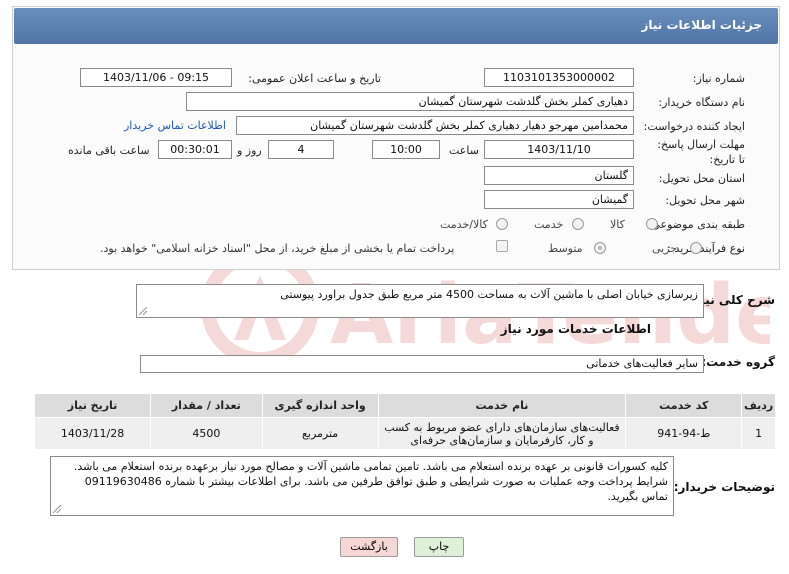 This screenshot has height=574, width=789. I want to click on process-label: نوع فرآیند خرید :, so click(706, 248).